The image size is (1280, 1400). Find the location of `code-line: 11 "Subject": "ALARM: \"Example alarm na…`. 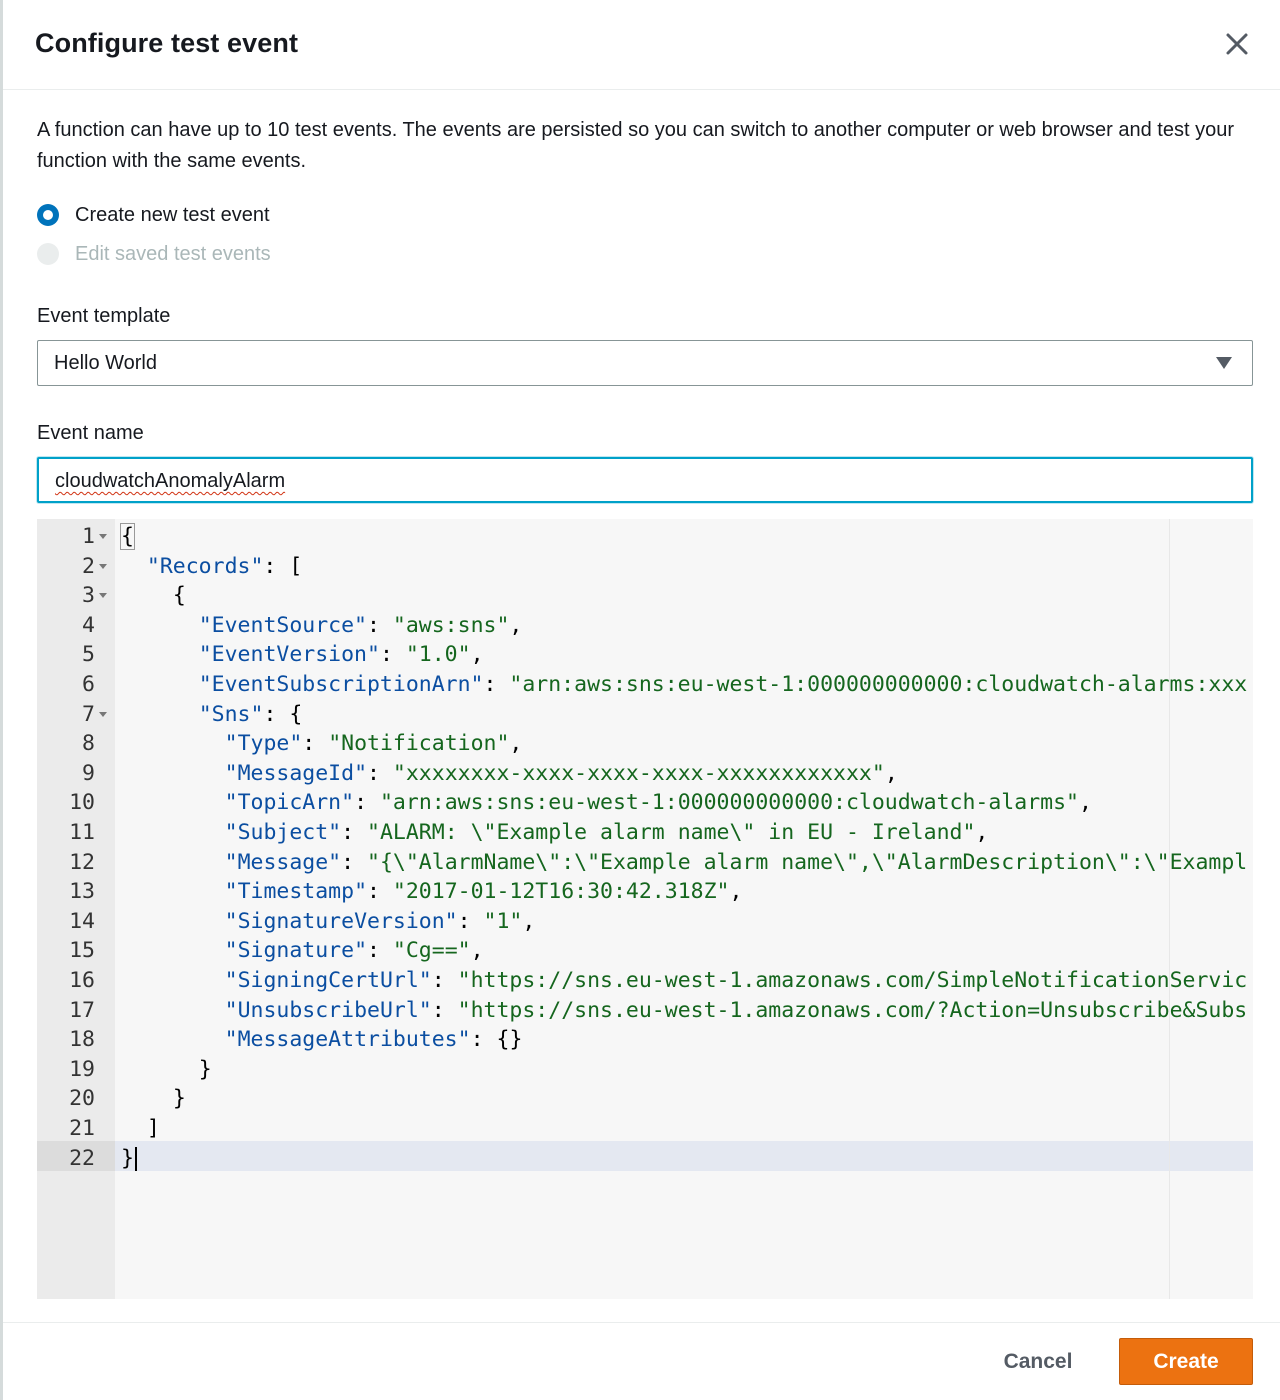

code-line: 11 "Subject": "ALARM: \"Example alarm na… is located at coordinates (645, 833).